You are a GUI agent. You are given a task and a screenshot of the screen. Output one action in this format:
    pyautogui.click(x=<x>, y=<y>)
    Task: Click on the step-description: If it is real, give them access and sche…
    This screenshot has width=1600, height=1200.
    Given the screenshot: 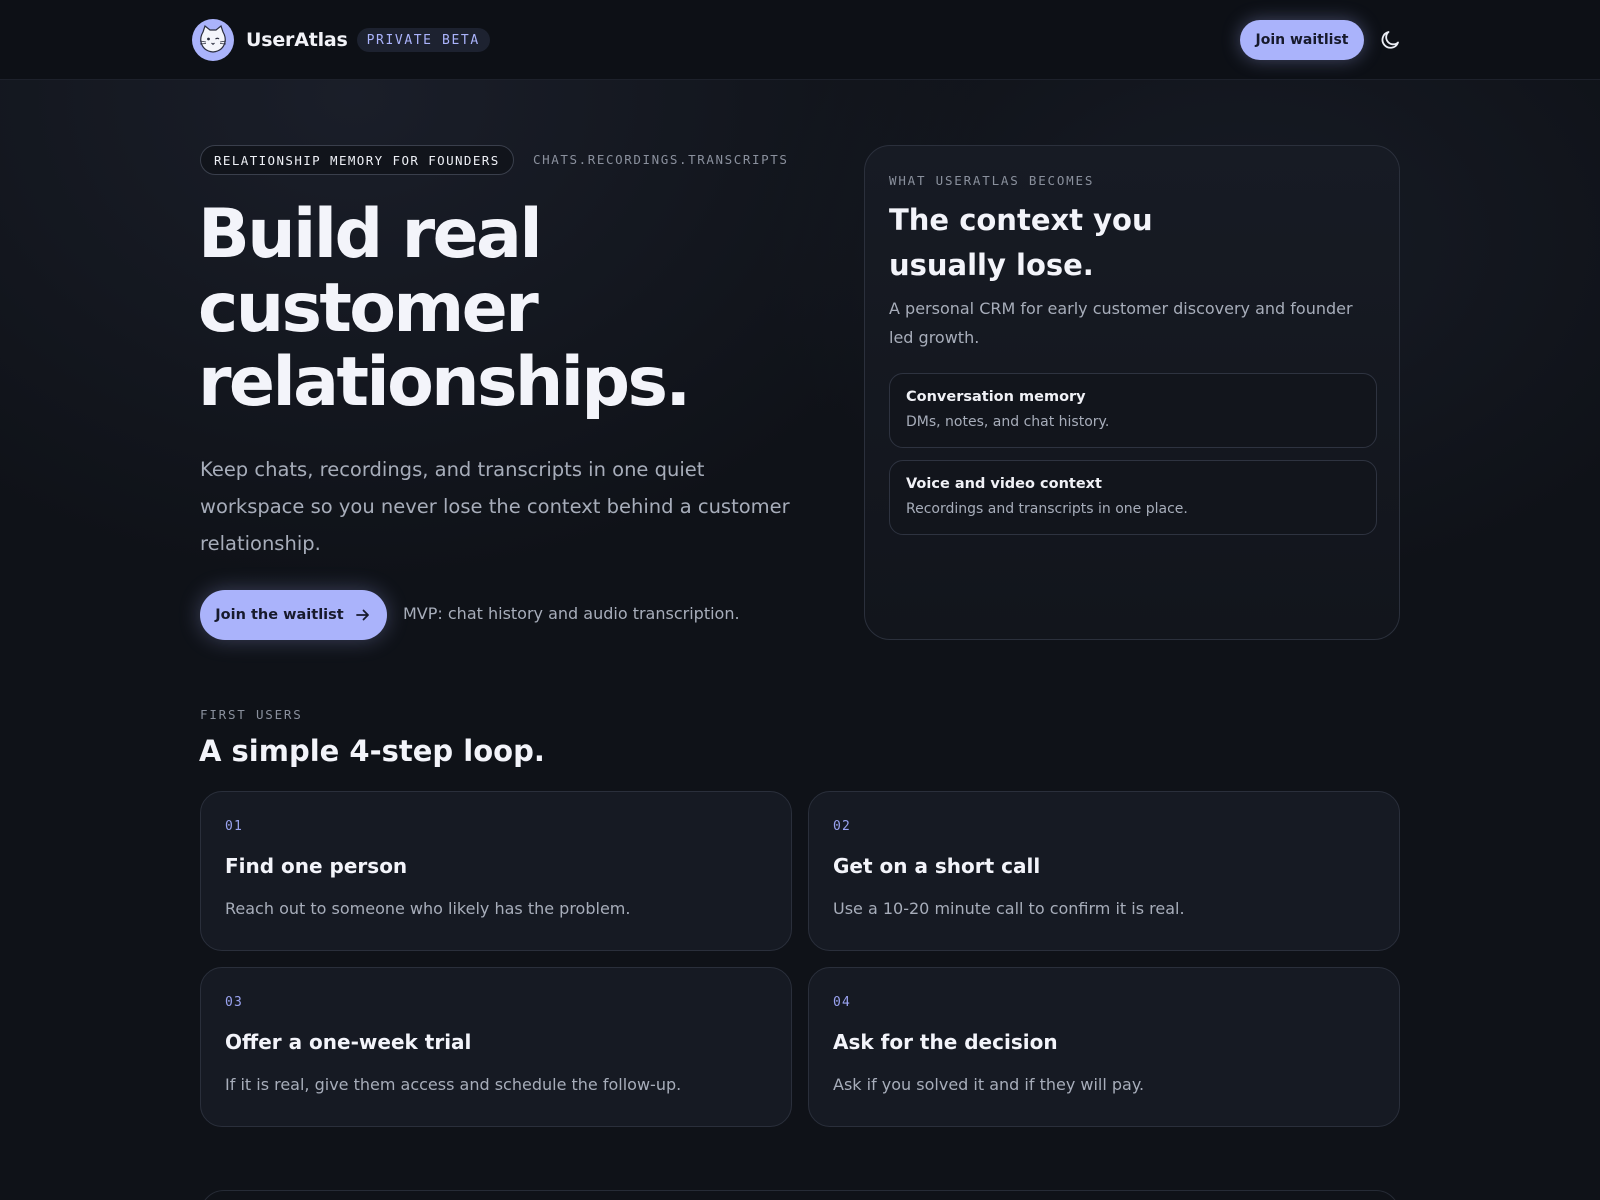 What is the action you would take?
    pyautogui.click(x=453, y=1084)
    